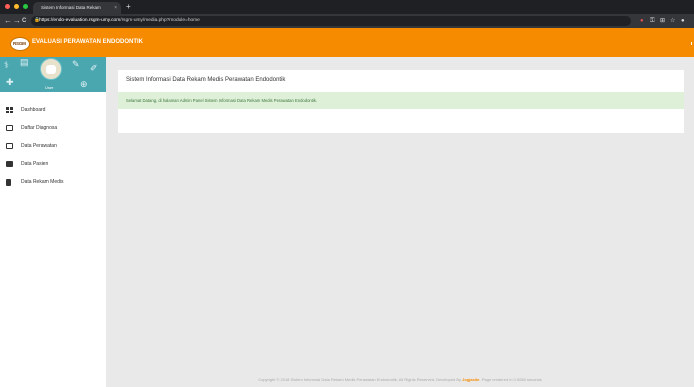 The width and height of the screenshot is (694, 387). I want to click on sidebar-item-label: Data Rekam Medis, so click(42, 182).